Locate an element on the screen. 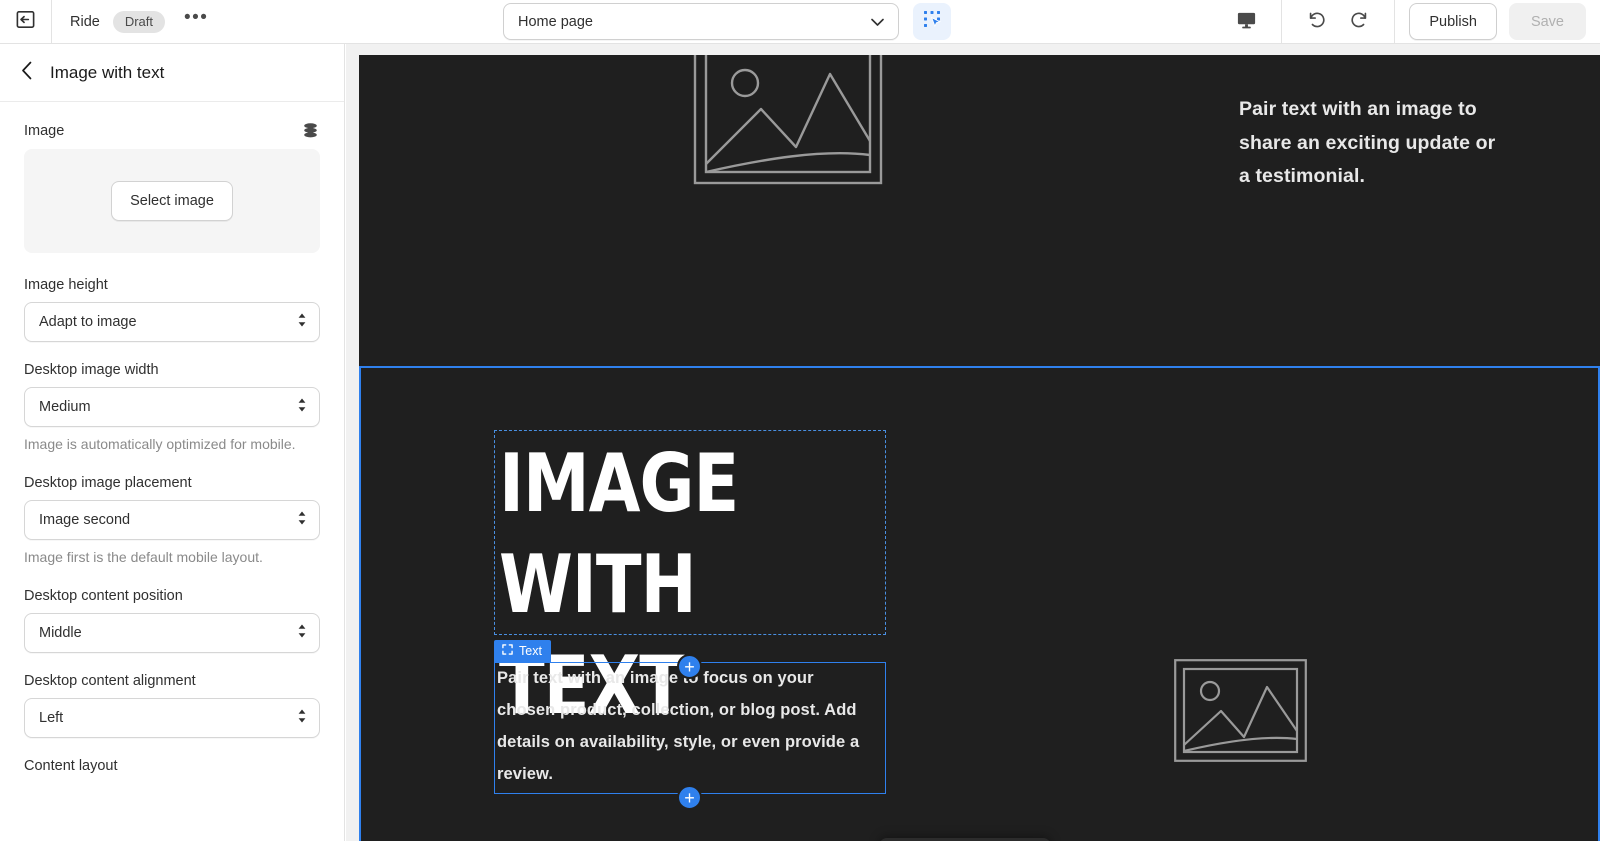 The image size is (1600, 841). top-toolbar: Ride Draft ••• Home page Publish Save is located at coordinates (800, 22).